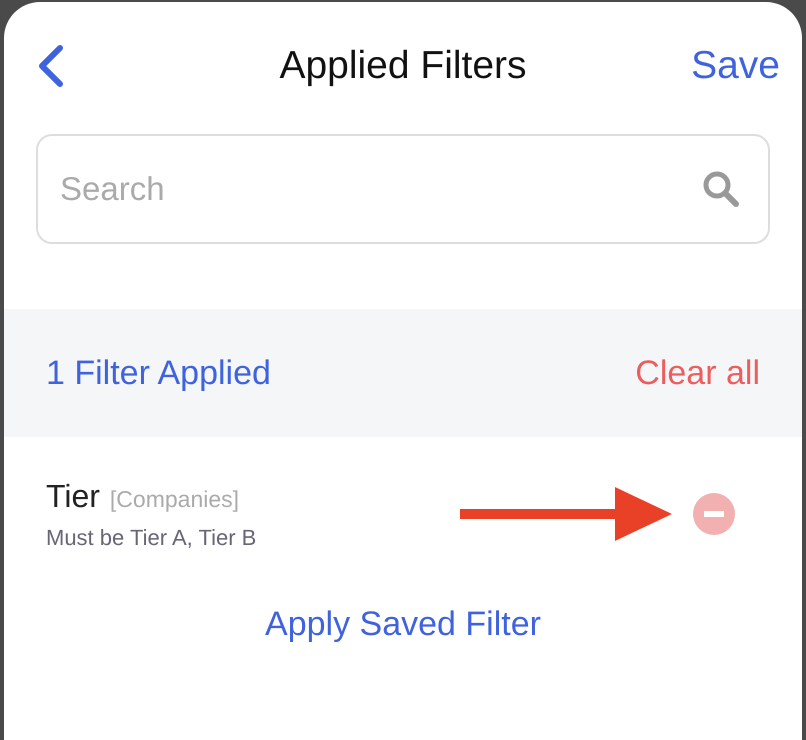 This screenshot has width=806, height=740. Describe the element at coordinates (73, 496) in the screenshot. I see `filter-name: Tier` at that location.